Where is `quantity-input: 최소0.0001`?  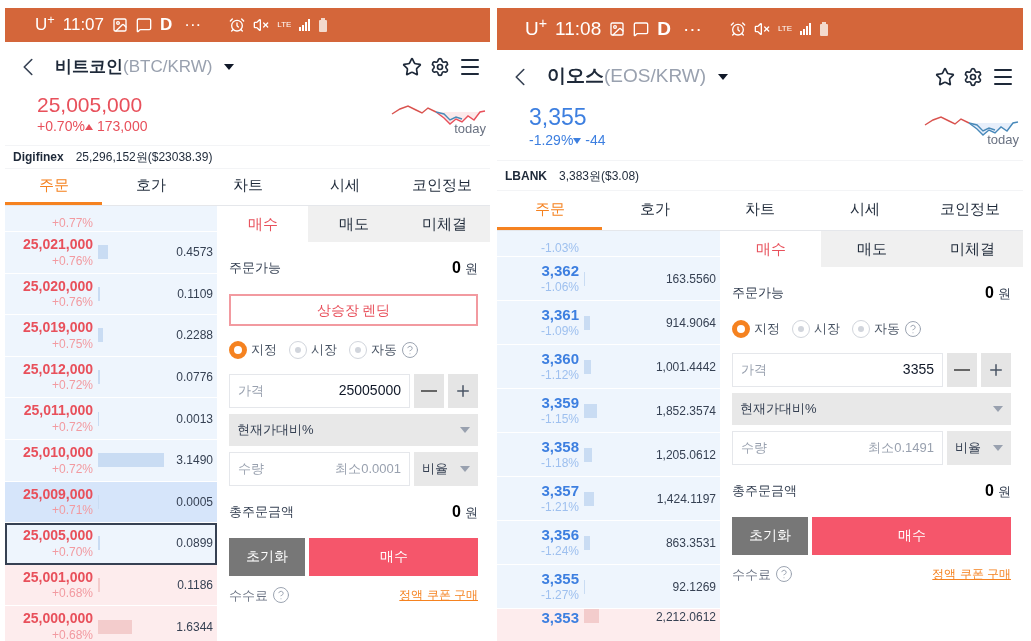 quantity-input: 최소0.0001 is located at coordinates (332, 468).